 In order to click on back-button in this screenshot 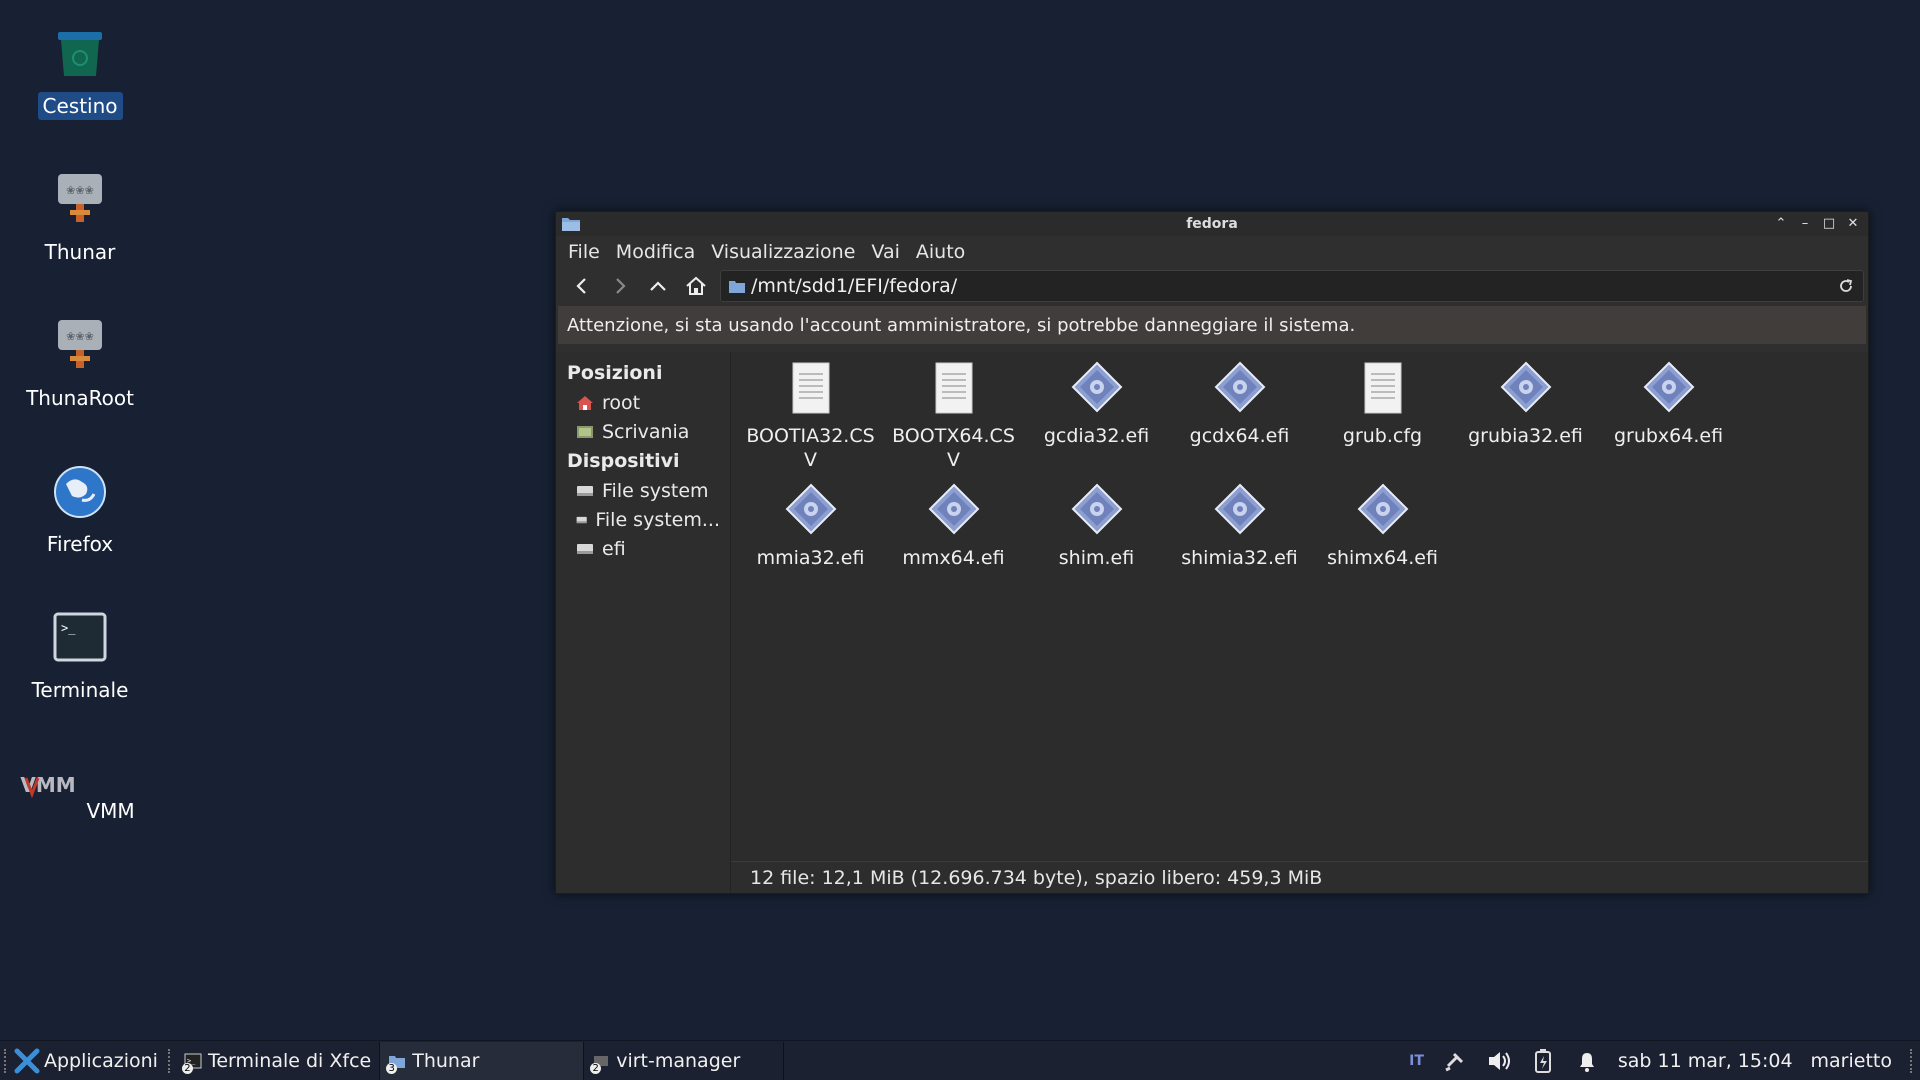, I will do `click(582, 286)`.